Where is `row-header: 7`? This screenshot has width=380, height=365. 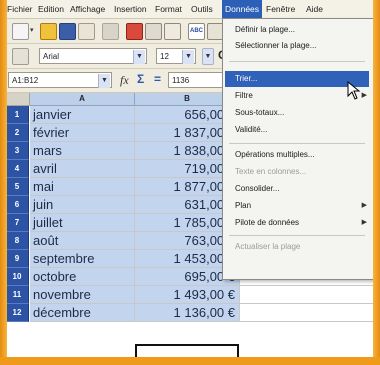
row-header: 7 is located at coordinates (17, 223).